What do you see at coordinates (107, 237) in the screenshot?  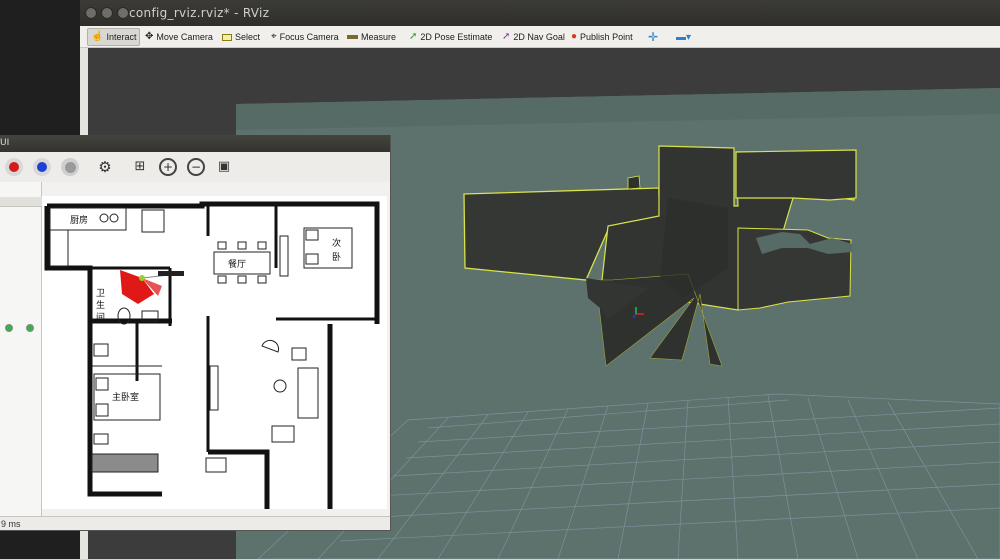 I see `kitchen-fixtures` at bounding box center [107, 237].